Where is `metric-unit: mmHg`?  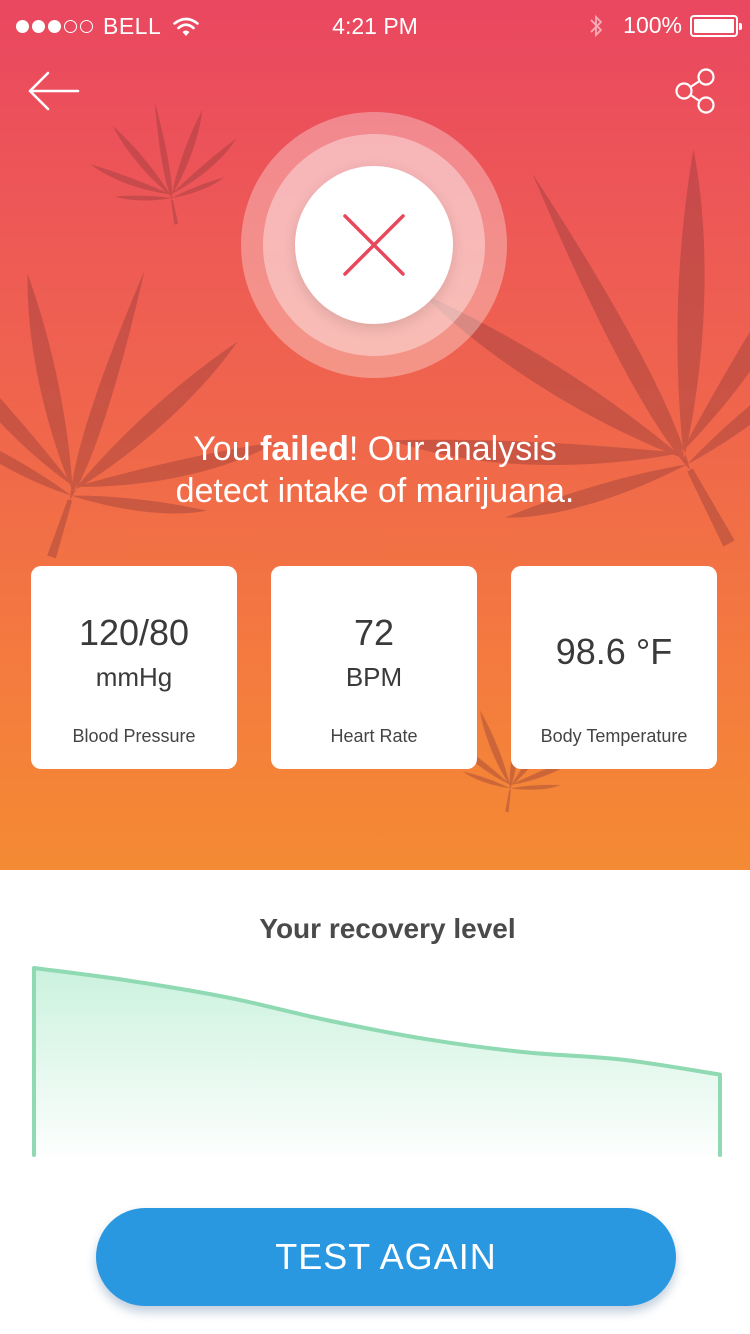 metric-unit: mmHg is located at coordinates (134, 677).